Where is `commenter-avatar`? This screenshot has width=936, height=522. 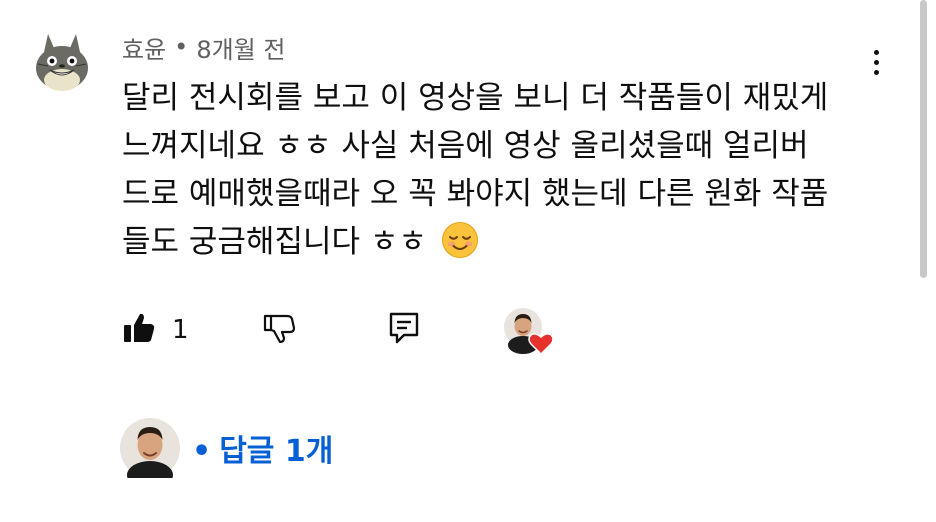 commenter-avatar is located at coordinates (62, 62).